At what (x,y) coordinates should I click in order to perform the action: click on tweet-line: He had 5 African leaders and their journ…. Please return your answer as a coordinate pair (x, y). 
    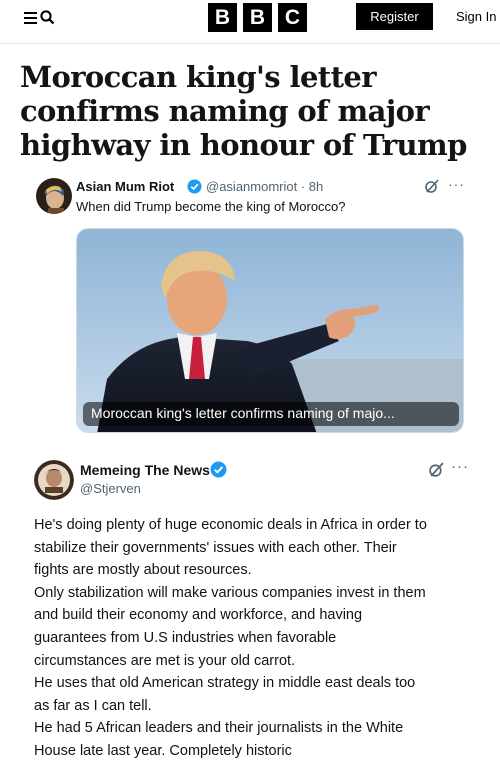
    Looking at the image, I should click on (219, 728).